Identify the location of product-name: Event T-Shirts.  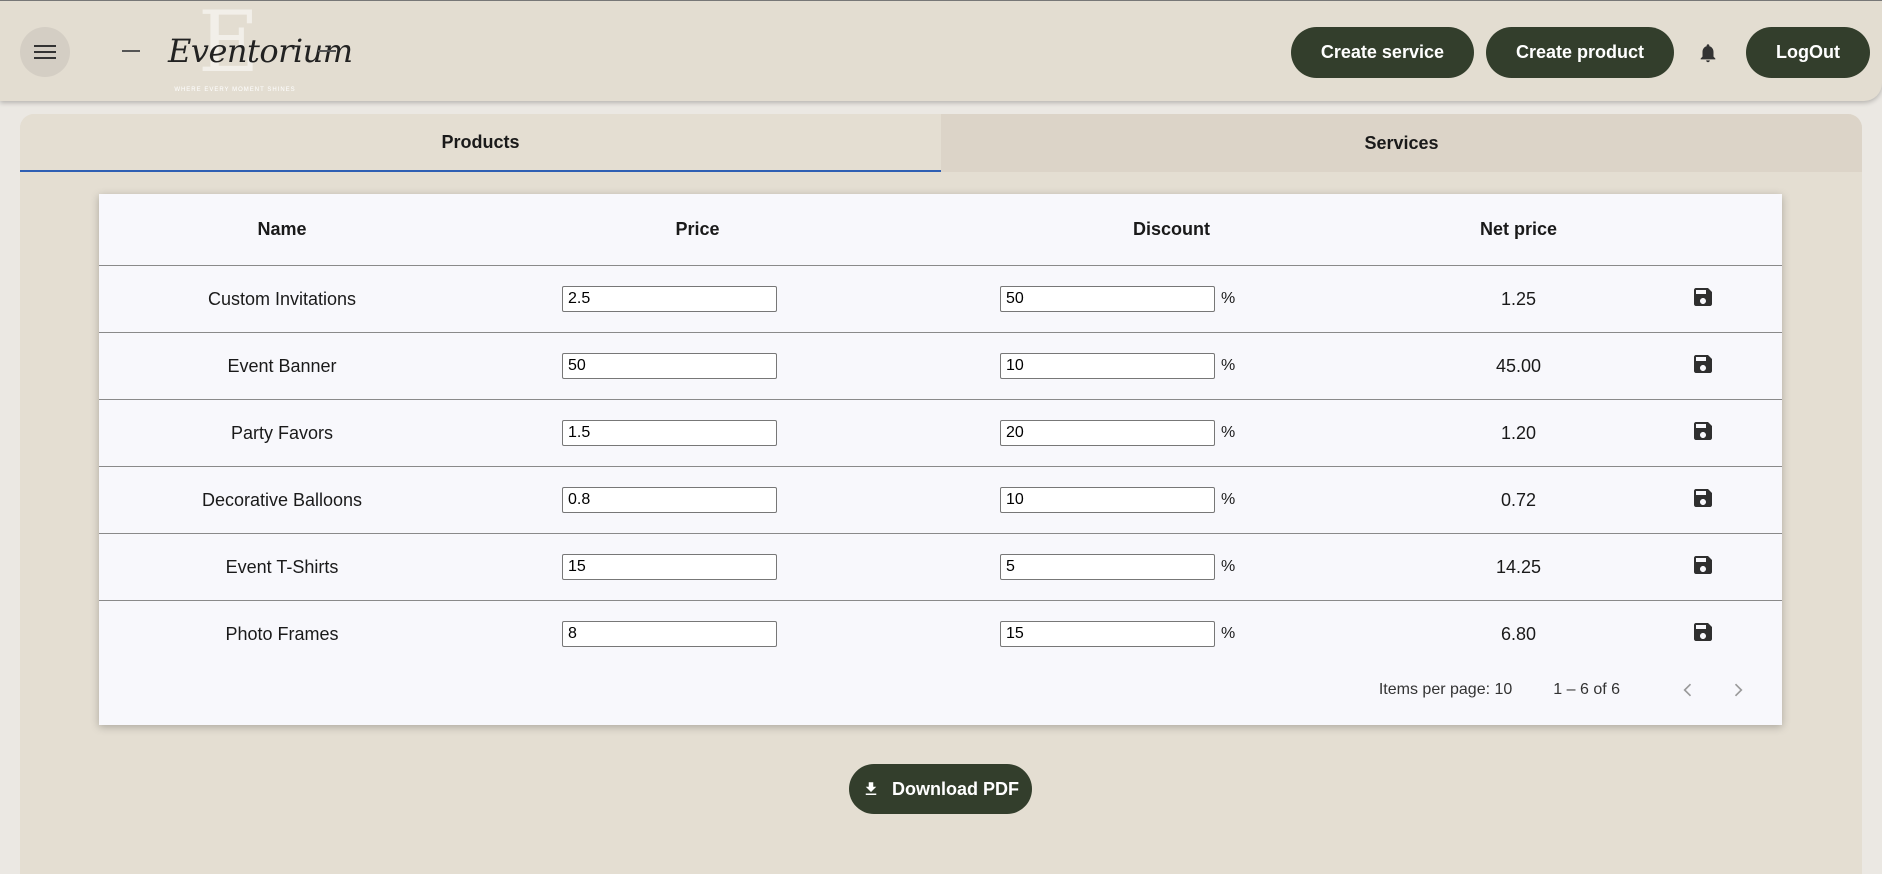
(282, 567).